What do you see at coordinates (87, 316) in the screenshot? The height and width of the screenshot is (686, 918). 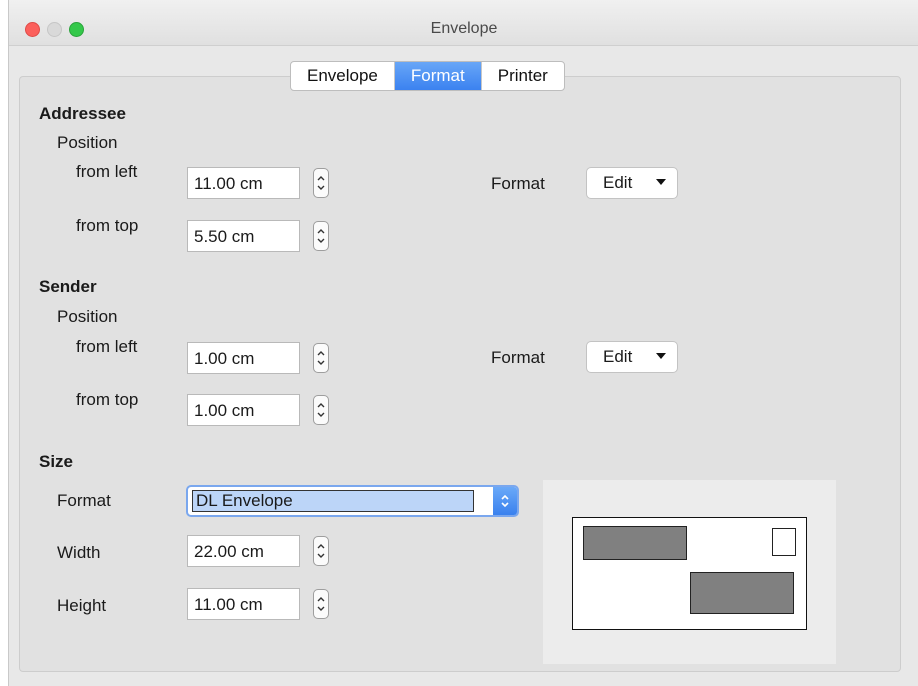 I see `sender-position-label: Position` at bounding box center [87, 316].